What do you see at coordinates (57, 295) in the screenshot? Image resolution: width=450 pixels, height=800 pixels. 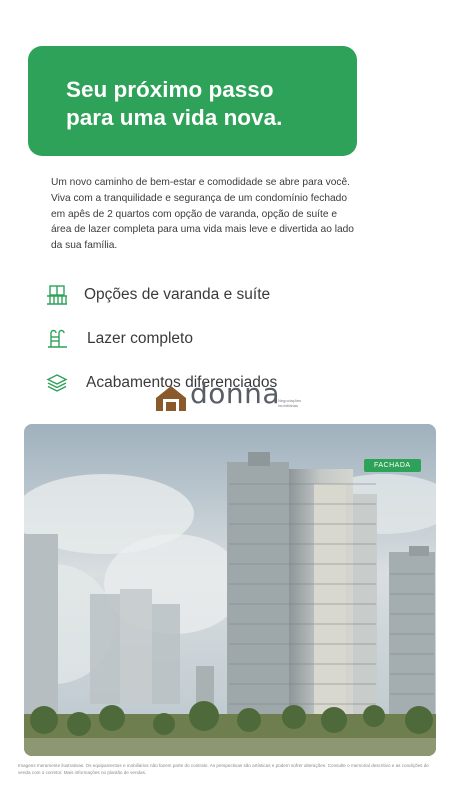 I see `balcony-icon` at bounding box center [57, 295].